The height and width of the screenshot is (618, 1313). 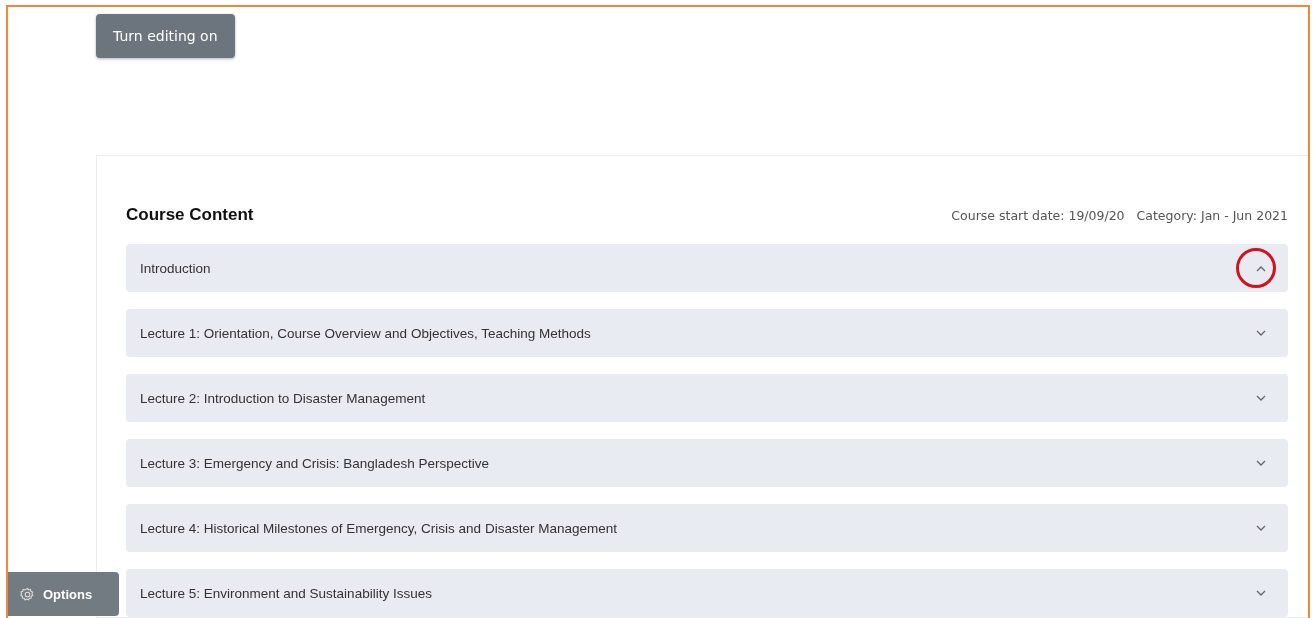 I want to click on course-category: Category: Jan - Jun 2021, so click(x=1212, y=215).